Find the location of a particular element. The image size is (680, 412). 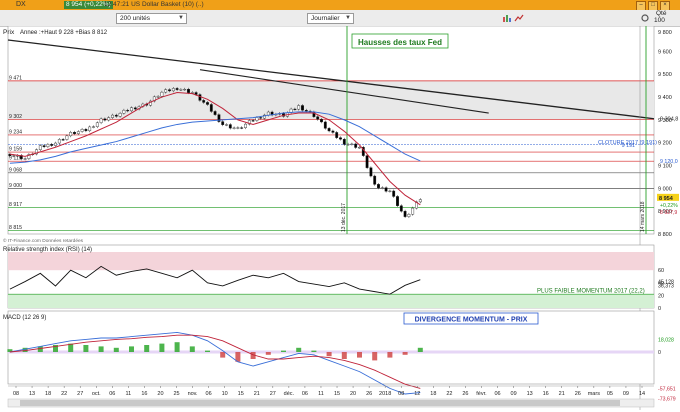

right-label-mm50: 9 120,0 is located at coordinates (669, 162).